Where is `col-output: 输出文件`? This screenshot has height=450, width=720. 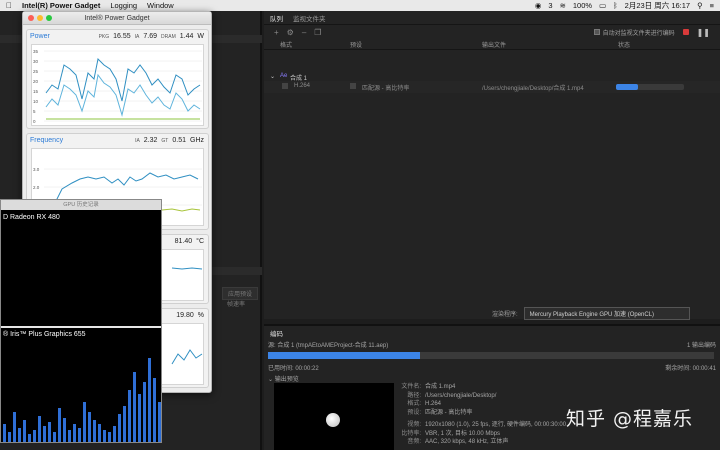 col-output: 输出文件 is located at coordinates (494, 44).